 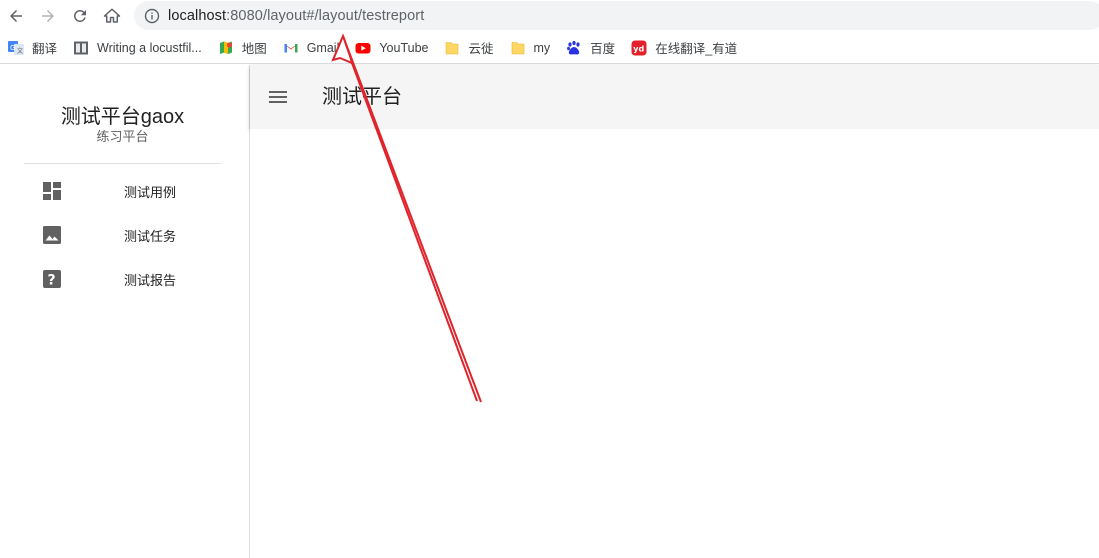 I want to click on url-host: localhost, so click(x=197, y=15).